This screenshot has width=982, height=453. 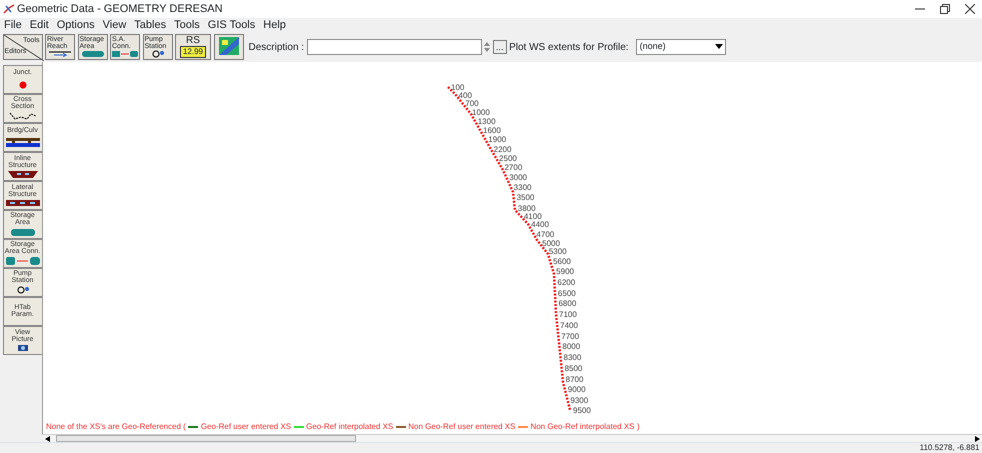 What do you see at coordinates (579, 400) in the screenshot?
I see `station-label: 9300` at bounding box center [579, 400].